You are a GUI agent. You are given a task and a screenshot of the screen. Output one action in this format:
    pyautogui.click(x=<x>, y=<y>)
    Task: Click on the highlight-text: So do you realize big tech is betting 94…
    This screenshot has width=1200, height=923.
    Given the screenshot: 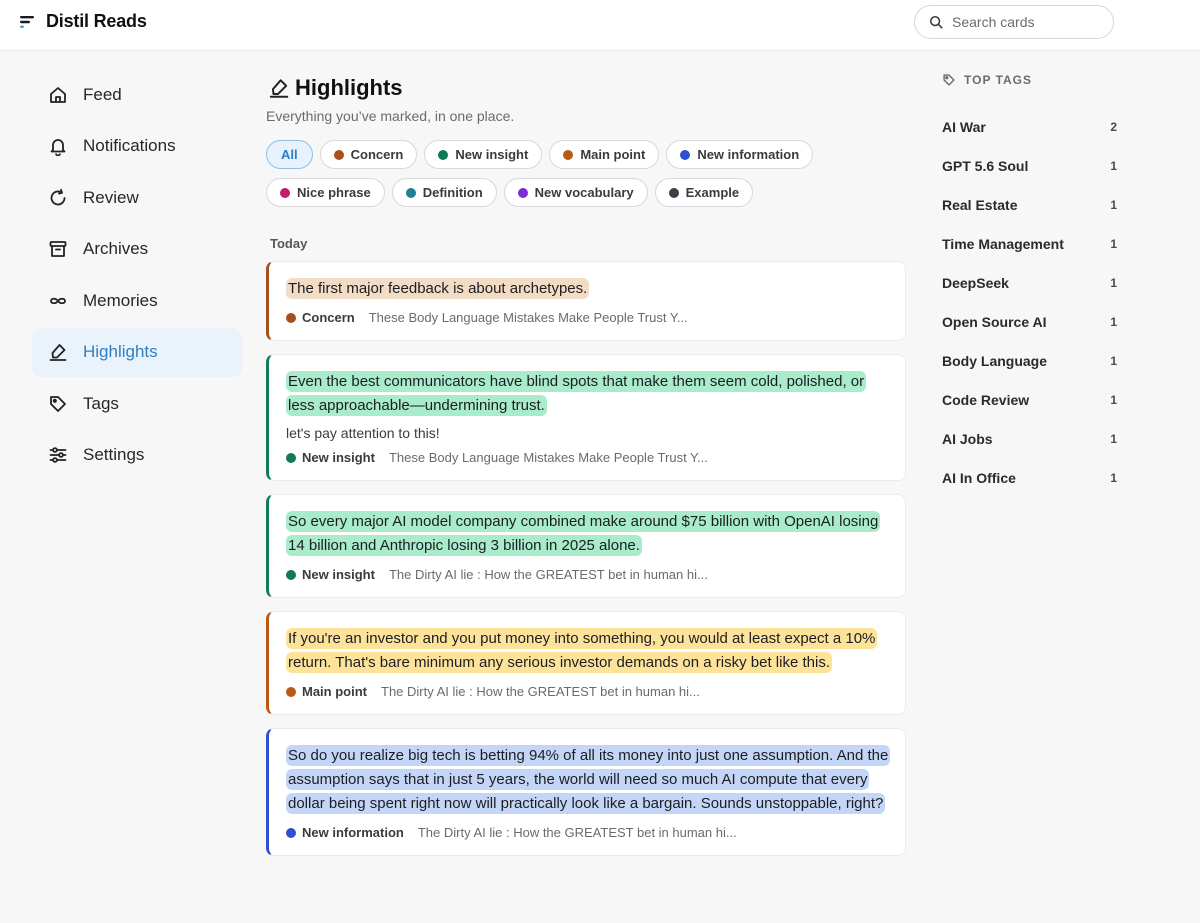 What is the action you would take?
    pyautogui.click(x=588, y=780)
    